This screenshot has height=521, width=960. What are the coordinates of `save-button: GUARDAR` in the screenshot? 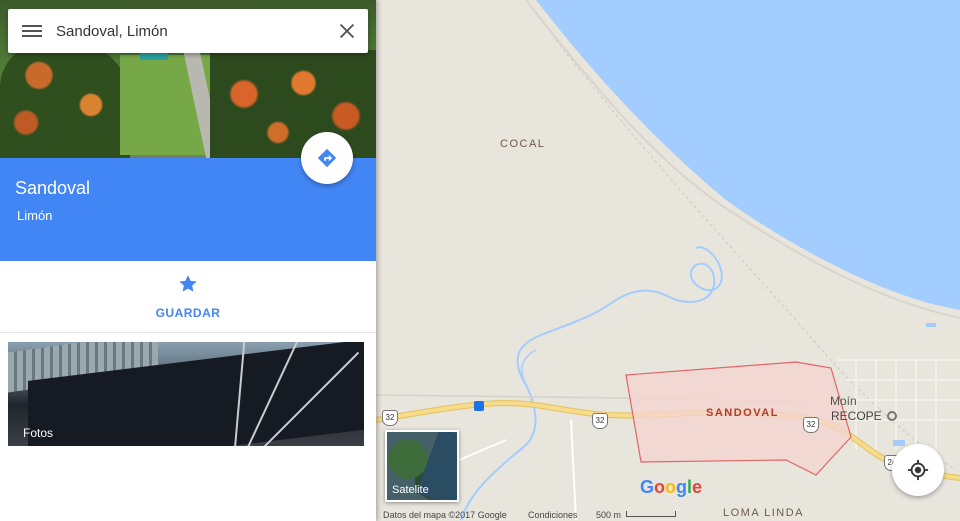 It's located at (188, 300).